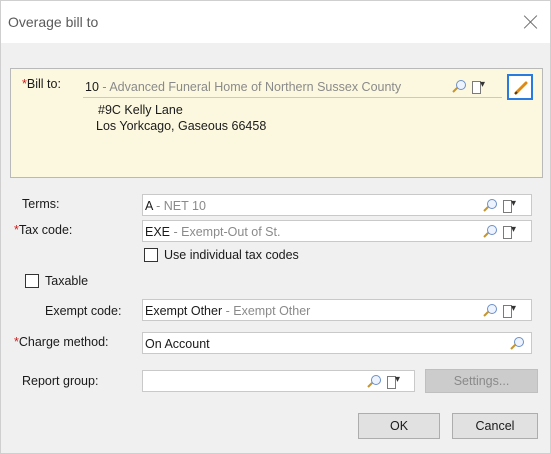 The width and height of the screenshot is (551, 454). What do you see at coordinates (184, 206) in the screenshot?
I see `terms-desc: NET 10` at bounding box center [184, 206].